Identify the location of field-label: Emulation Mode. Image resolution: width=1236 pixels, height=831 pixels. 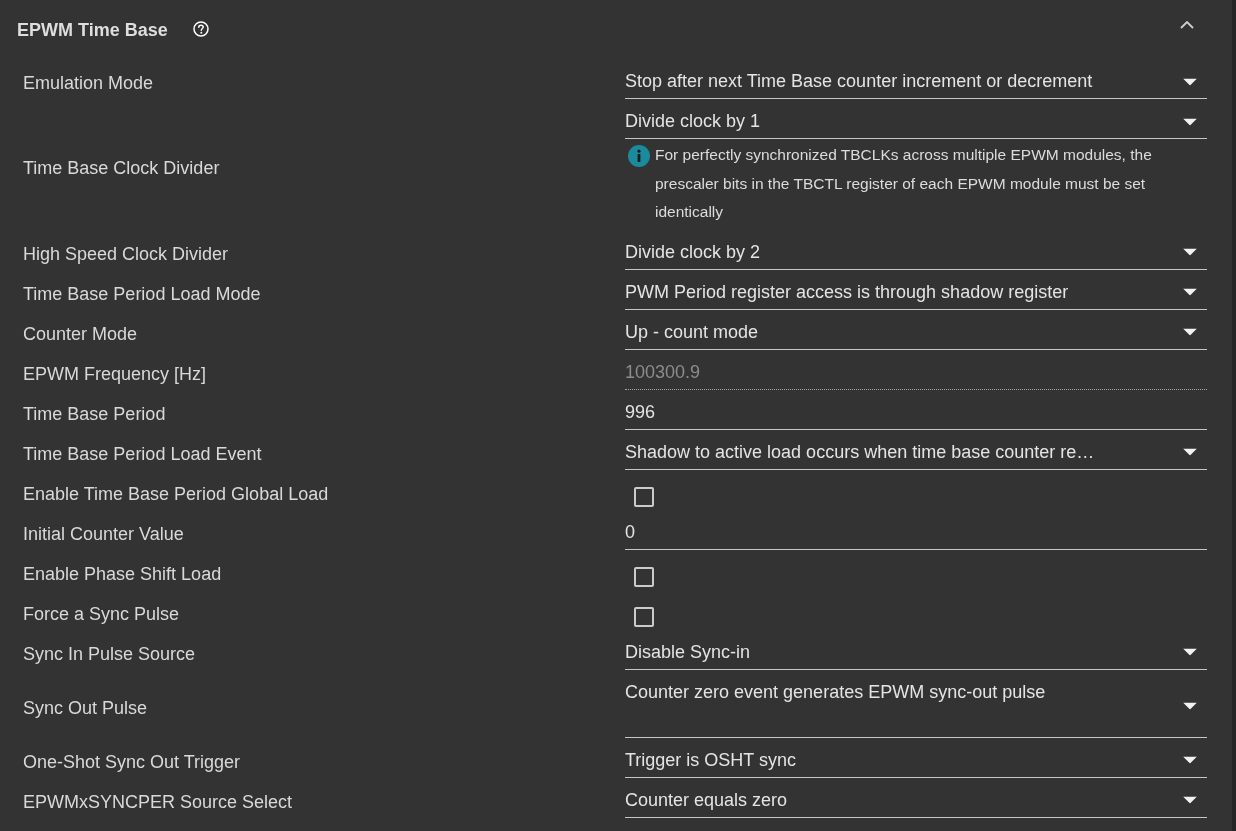
(89, 83).